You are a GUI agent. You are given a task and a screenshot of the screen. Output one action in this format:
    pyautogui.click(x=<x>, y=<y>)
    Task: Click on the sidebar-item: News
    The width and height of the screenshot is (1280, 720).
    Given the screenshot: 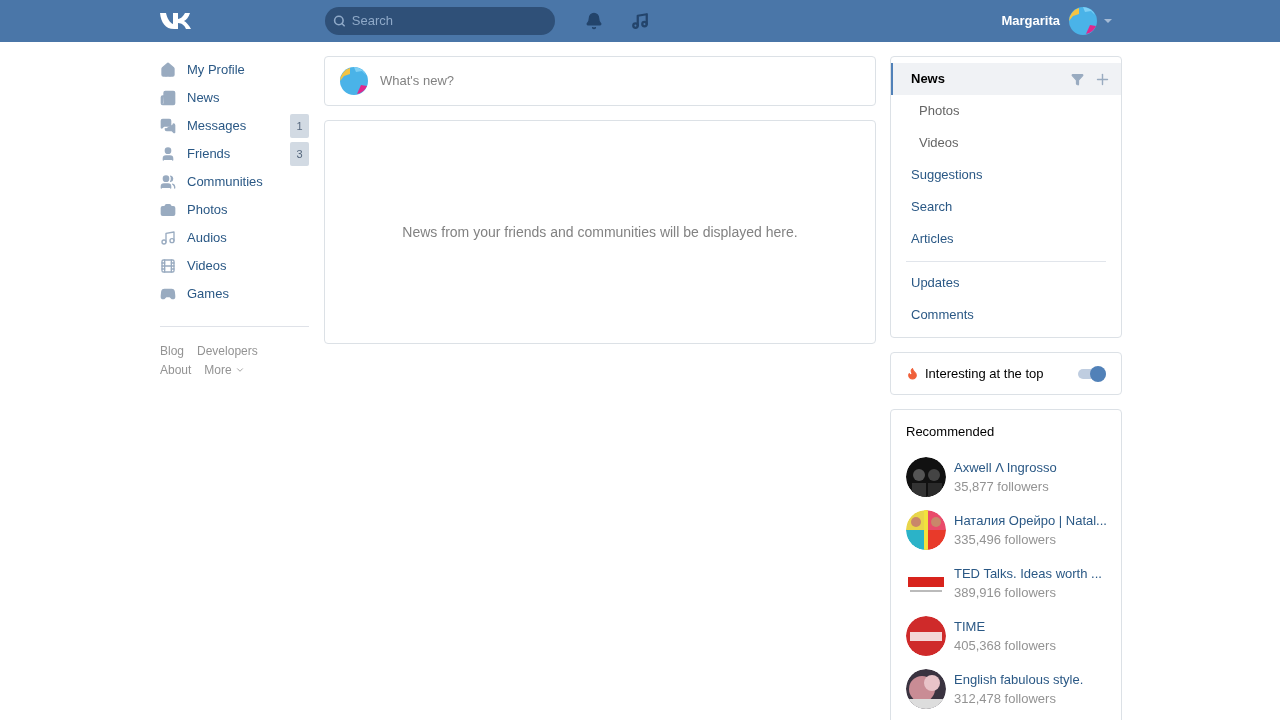 What is the action you would take?
    pyautogui.click(x=234, y=98)
    